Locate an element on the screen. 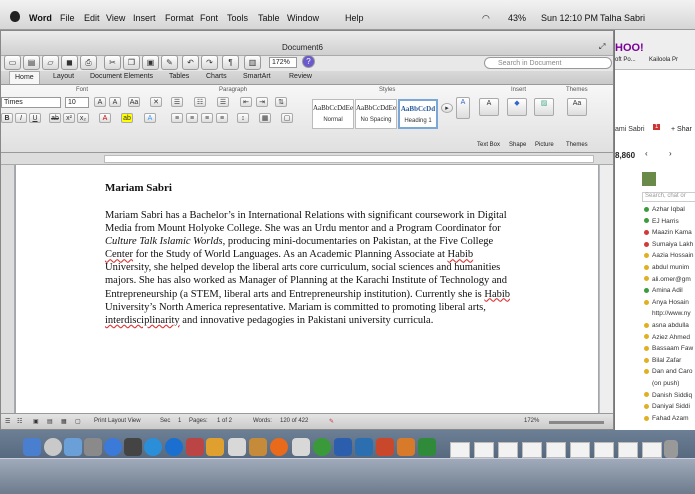 The width and height of the screenshot is (695, 494). launchpad-icon is located at coordinates (53, 447).